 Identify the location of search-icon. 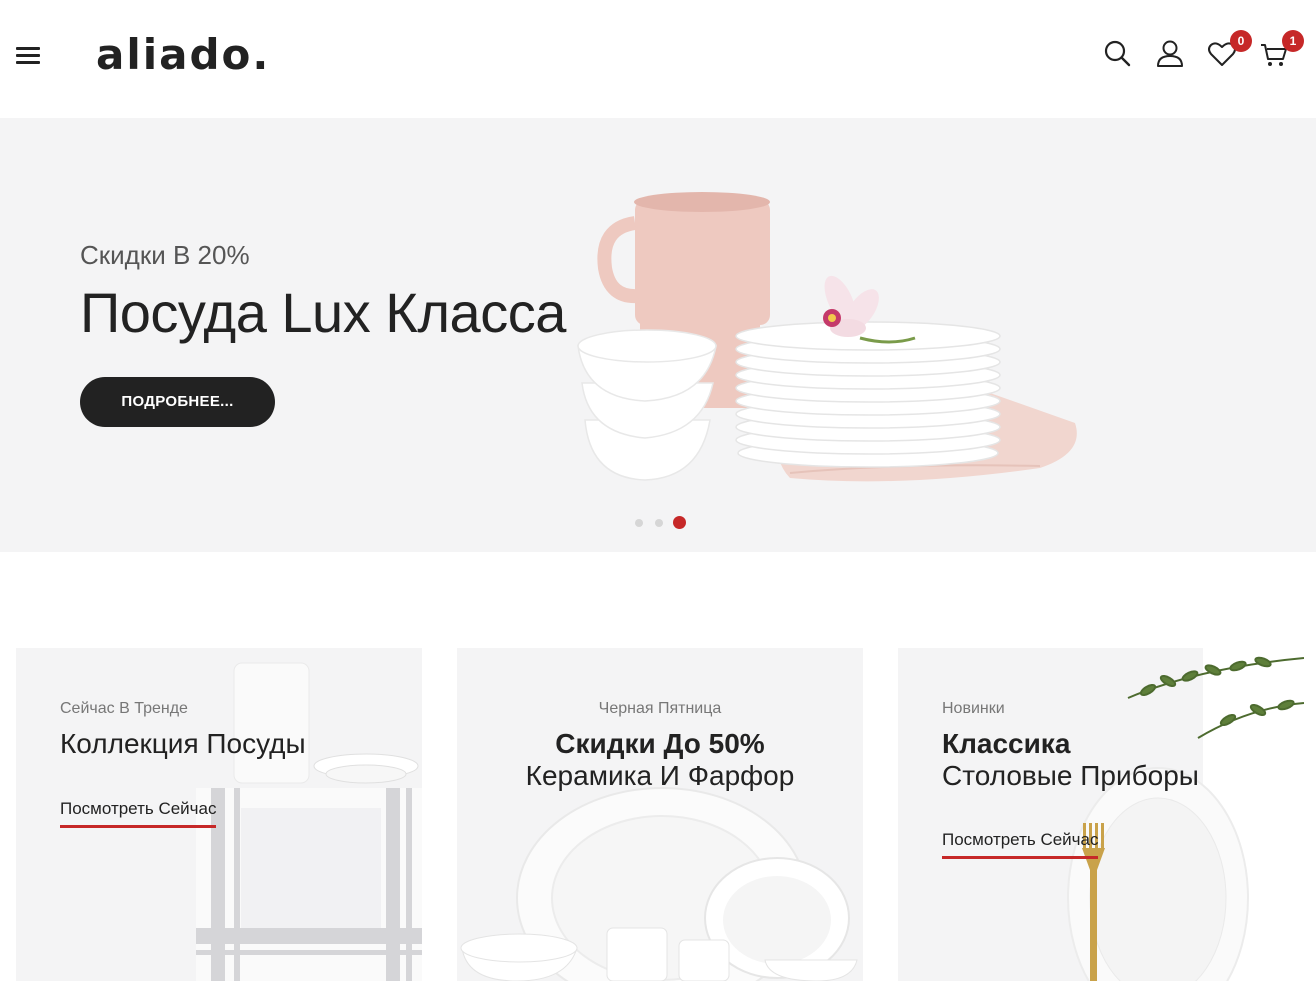
(1118, 54).